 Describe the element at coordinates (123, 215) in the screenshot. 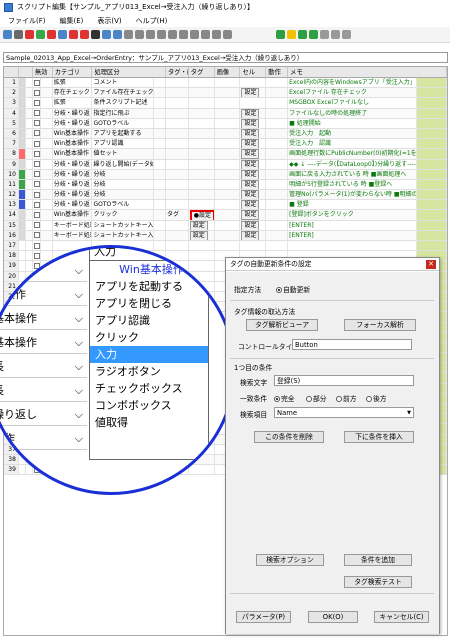

I see `process-cell: クリック` at that location.